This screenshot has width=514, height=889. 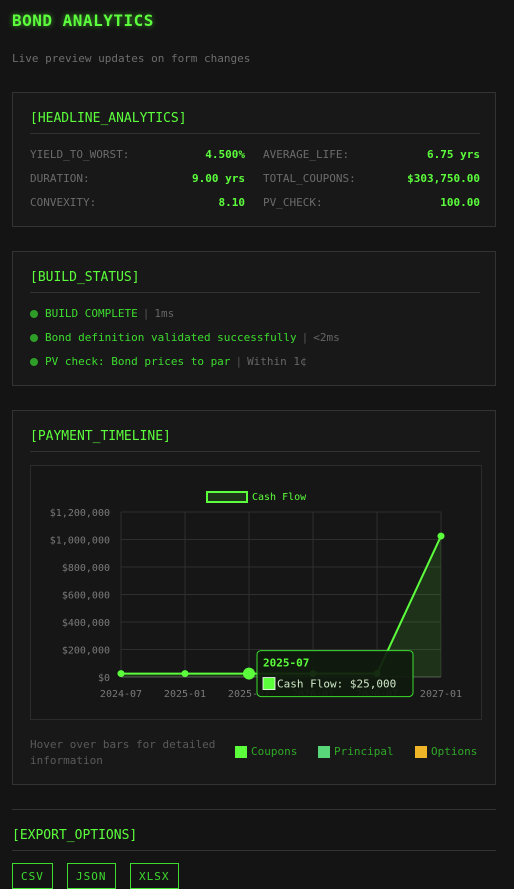 What do you see at coordinates (164, 313) in the screenshot?
I see `status-note: 1ms` at bounding box center [164, 313].